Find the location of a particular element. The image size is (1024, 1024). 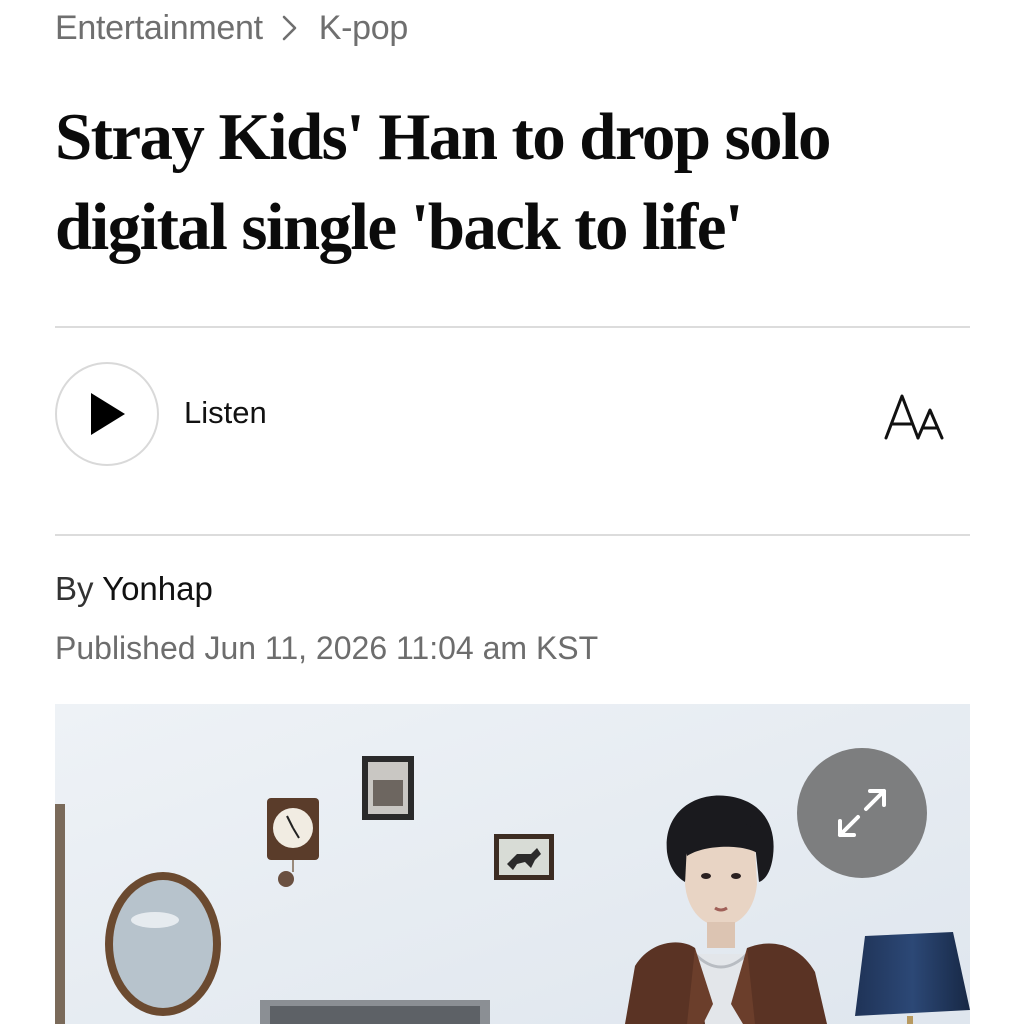

play-icon is located at coordinates (108, 414).